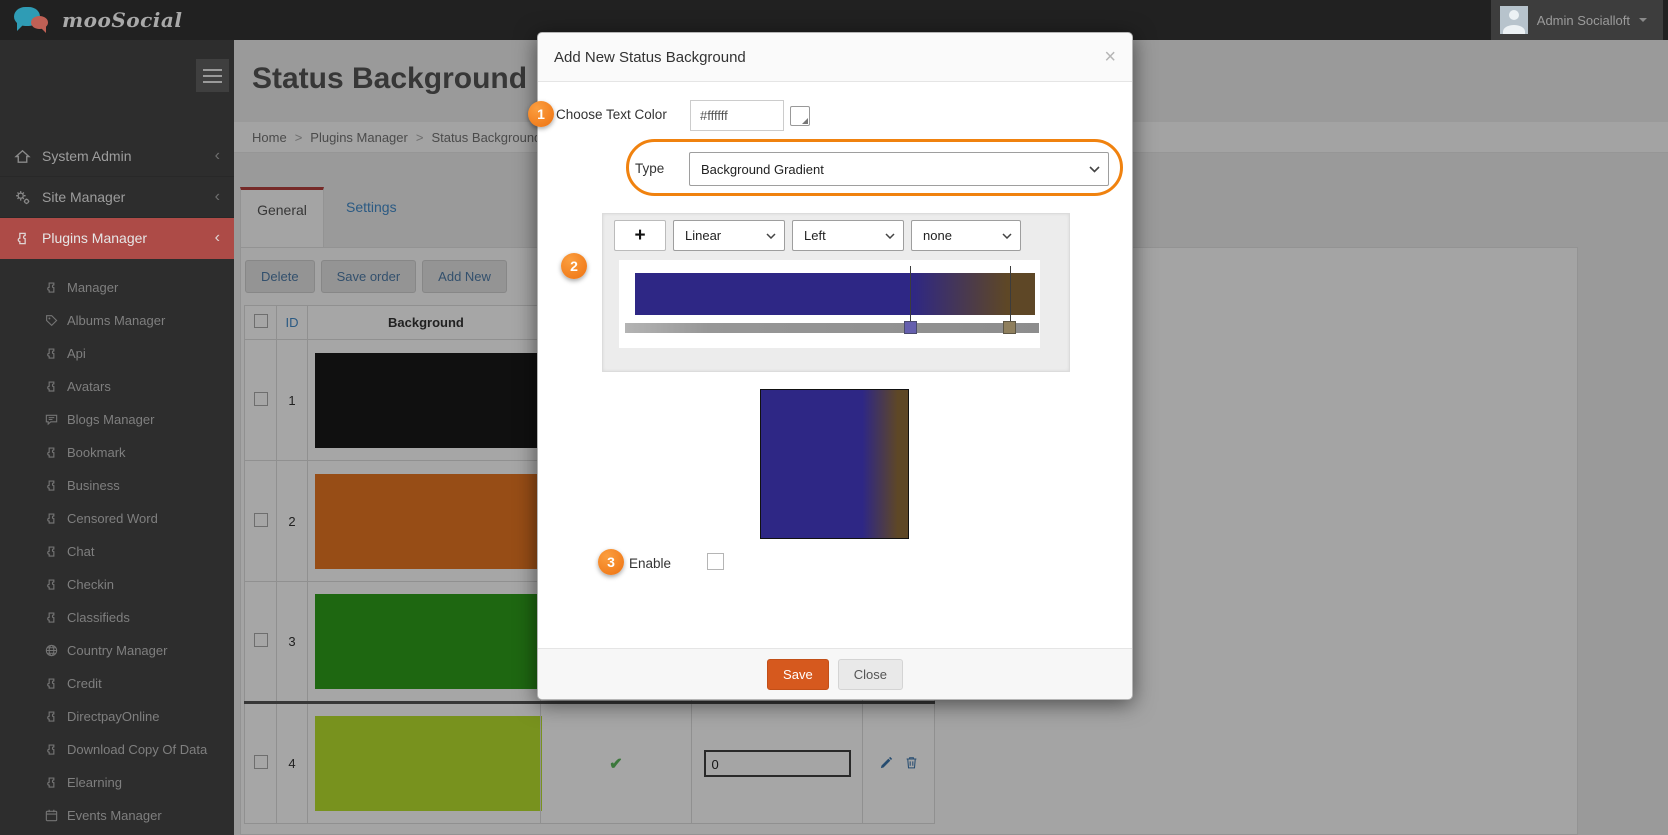  I want to click on gradient-select-left: Left, so click(848, 235).